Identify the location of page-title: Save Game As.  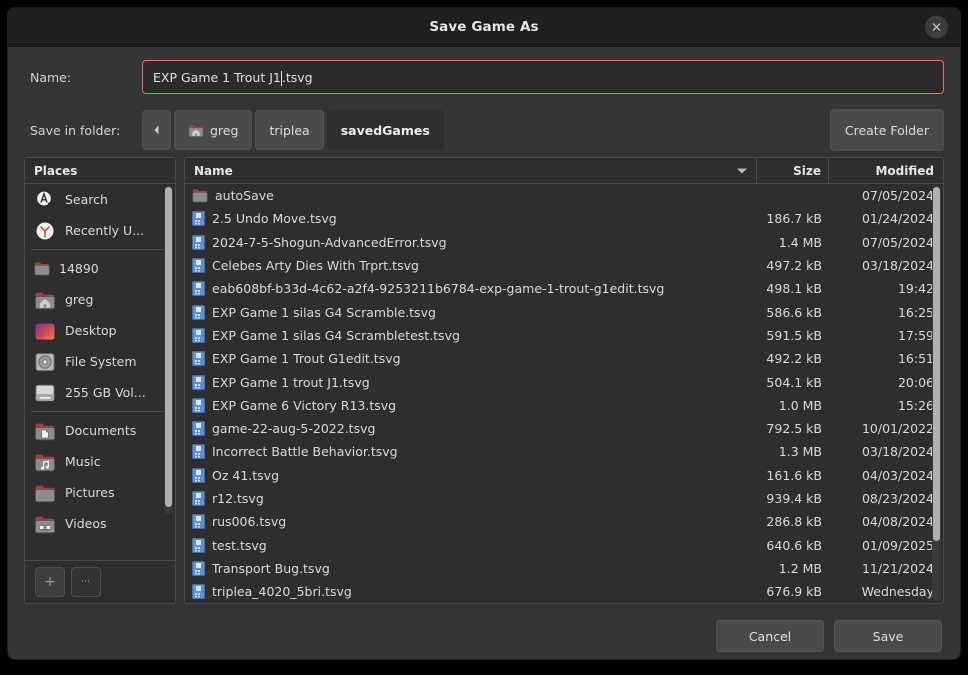
(484, 27).